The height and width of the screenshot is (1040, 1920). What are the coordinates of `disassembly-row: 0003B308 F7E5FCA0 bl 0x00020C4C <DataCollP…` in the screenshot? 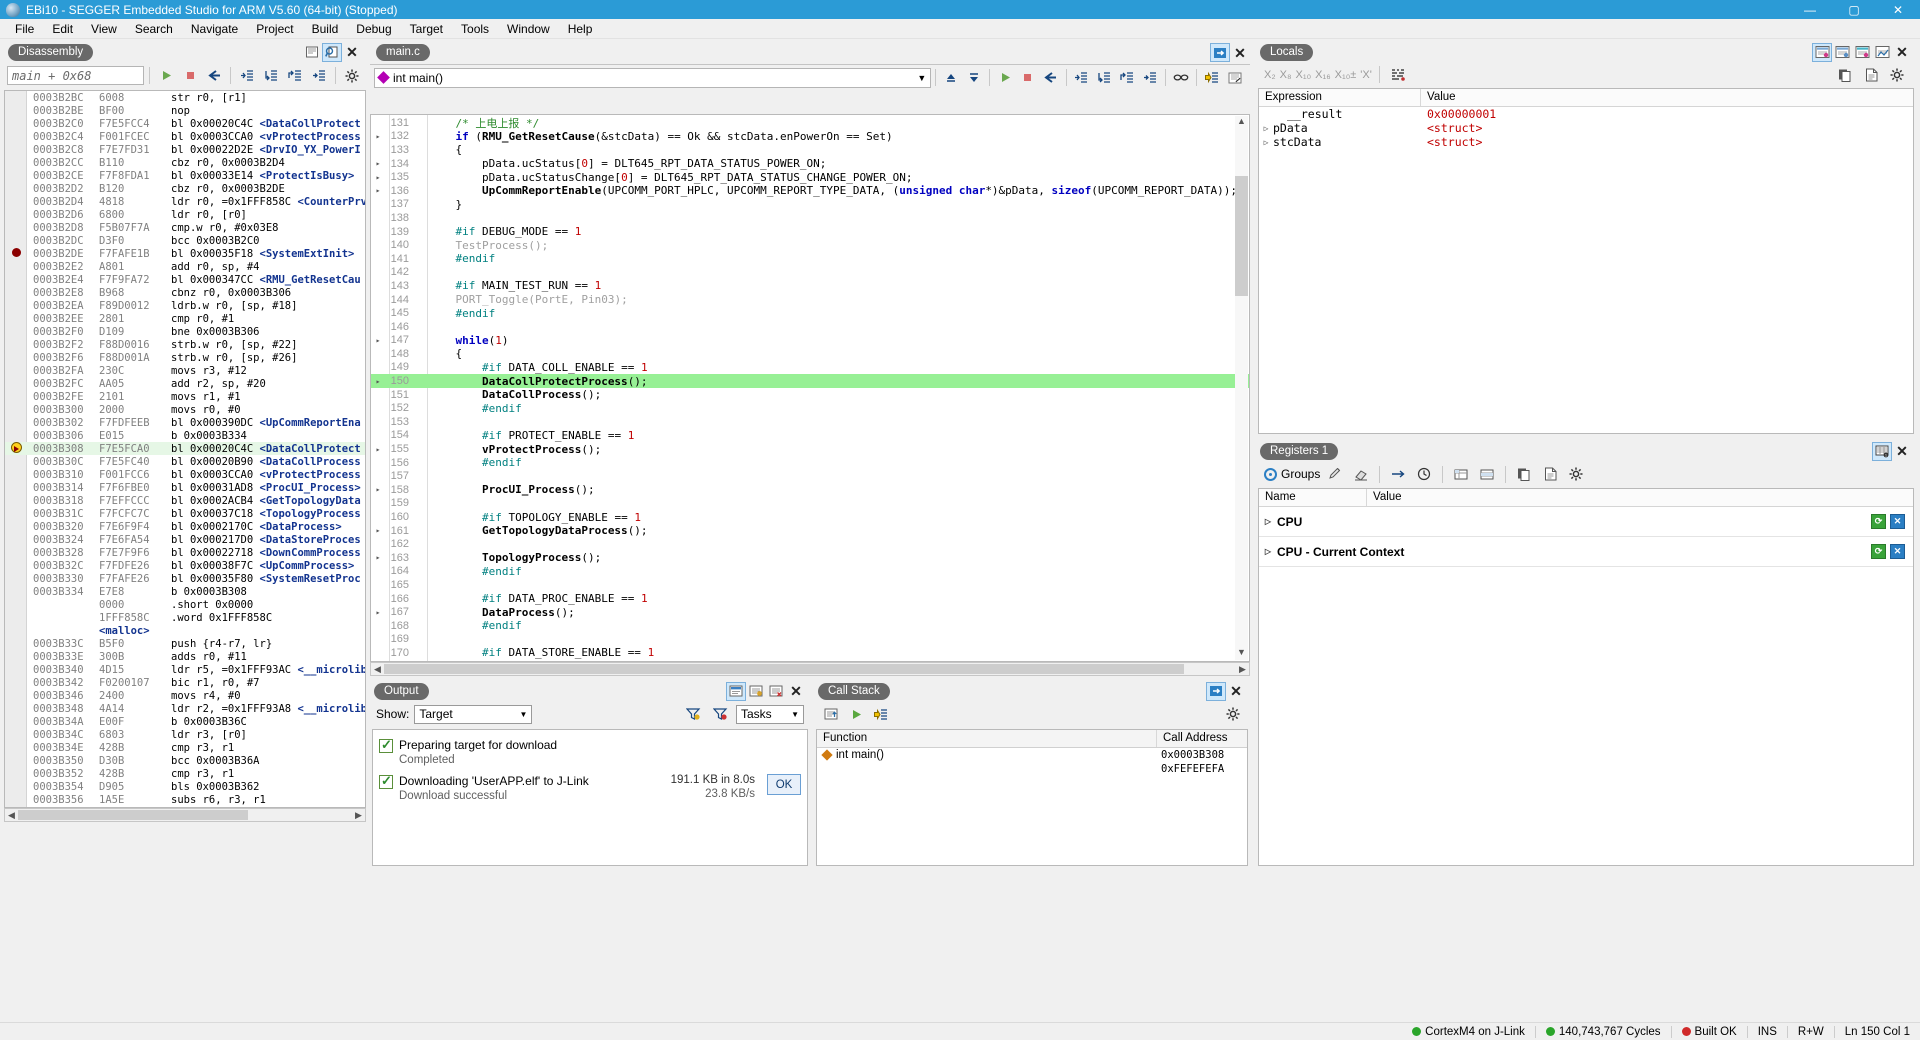 It's located at (185, 448).